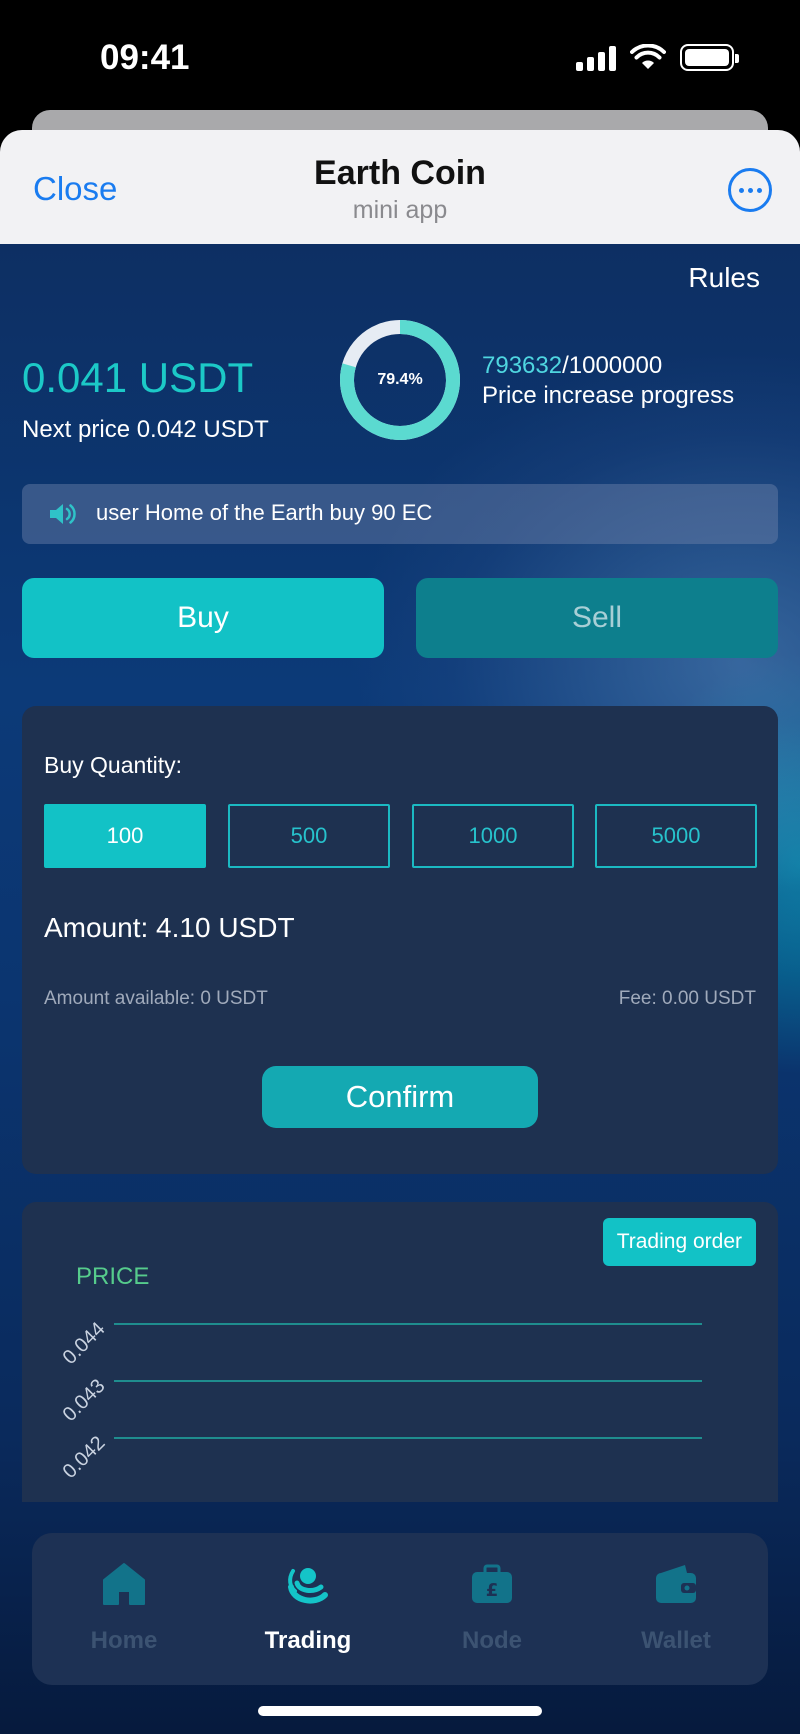  Describe the element at coordinates (400, 210) in the screenshot. I see `app-subtitle: mini app` at that location.